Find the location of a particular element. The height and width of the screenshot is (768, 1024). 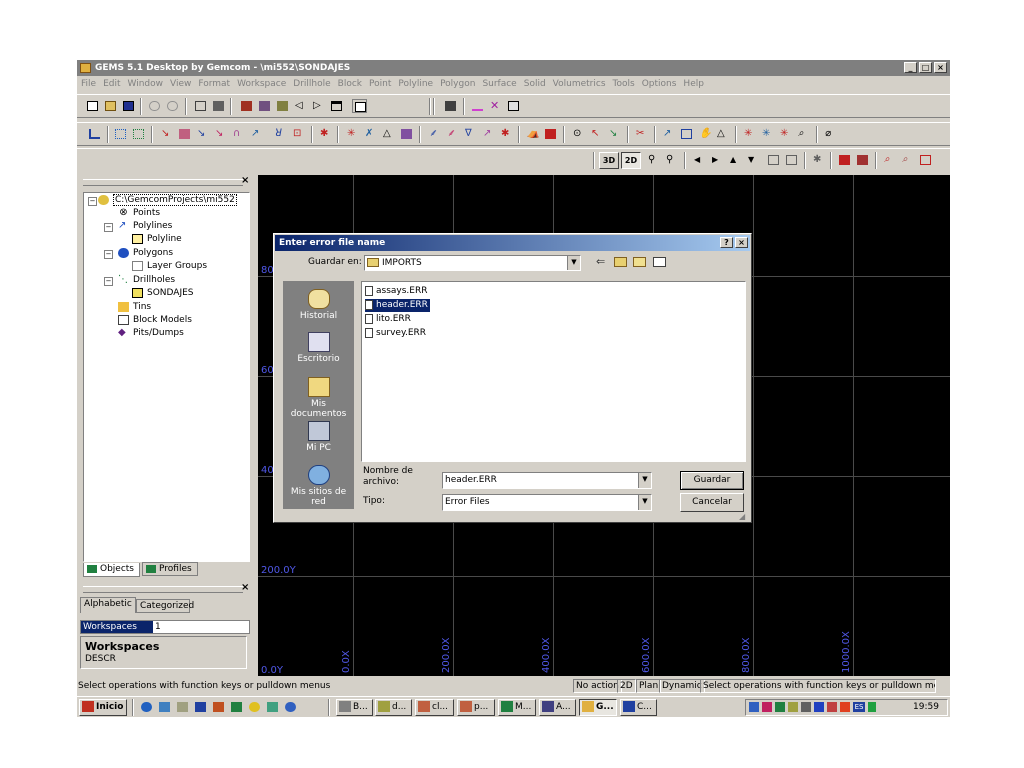

menu-polyline: Polyline is located at coordinates (415, 84).